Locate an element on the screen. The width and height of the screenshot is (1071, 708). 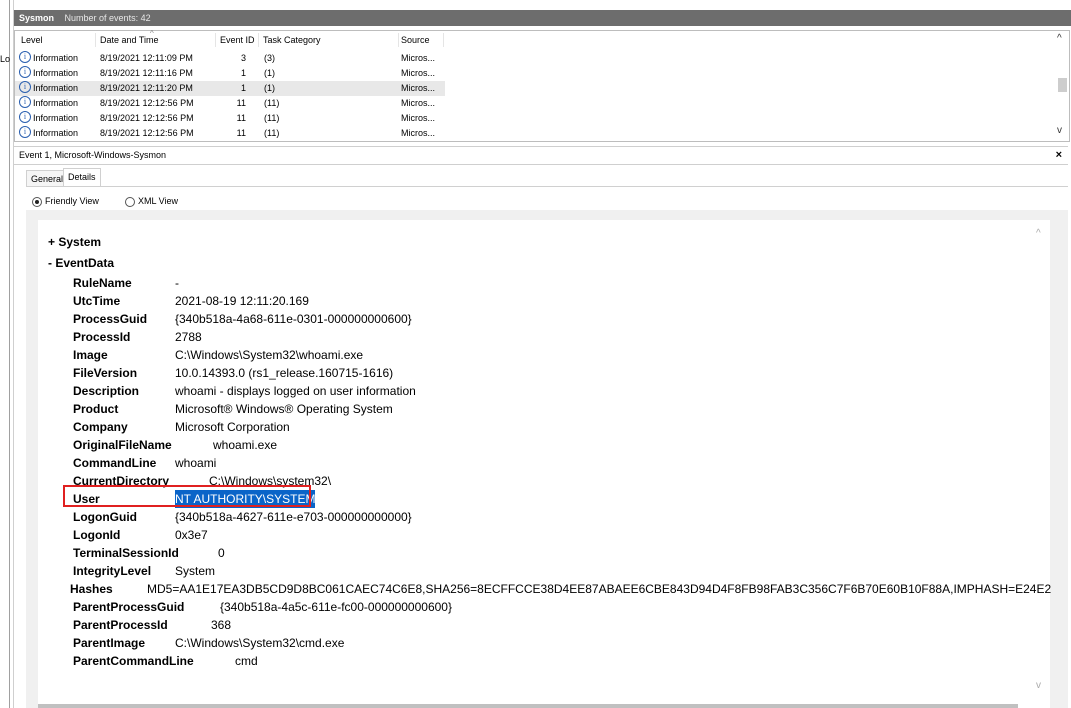
field-name: ParentProcessId is located at coordinates (120, 625).